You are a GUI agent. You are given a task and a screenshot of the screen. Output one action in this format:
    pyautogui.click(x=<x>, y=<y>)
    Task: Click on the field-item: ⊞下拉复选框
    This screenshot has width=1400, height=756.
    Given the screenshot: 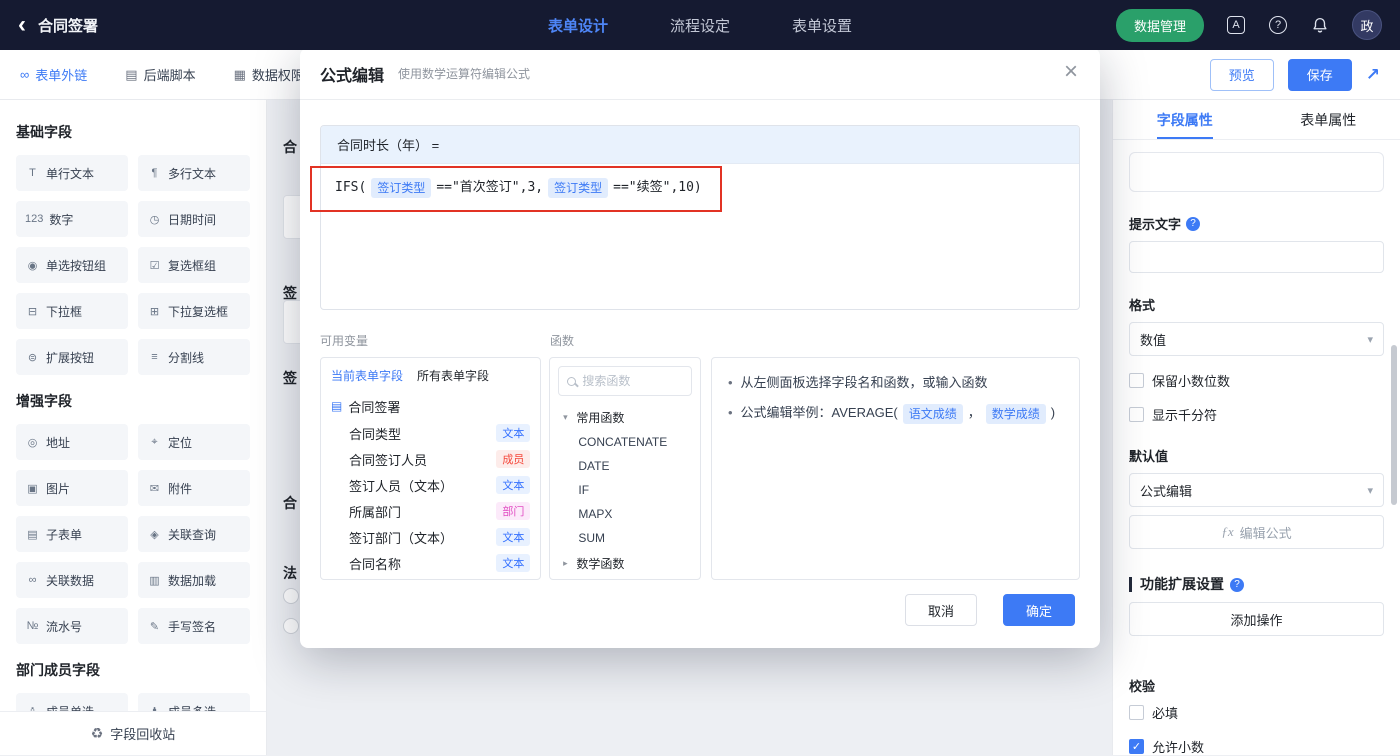 What is the action you would take?
    pyautogui.click(x=194, y=311)
    